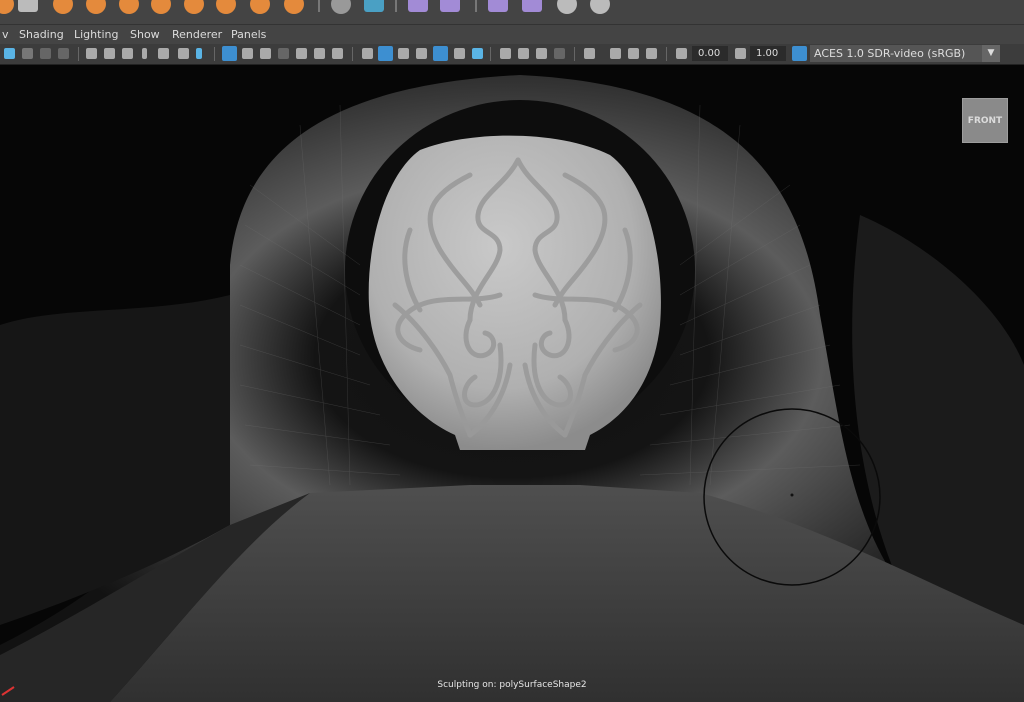 The image size is (1024, 702). I want to click on anti-aliasing-icon, so click(541, 53).